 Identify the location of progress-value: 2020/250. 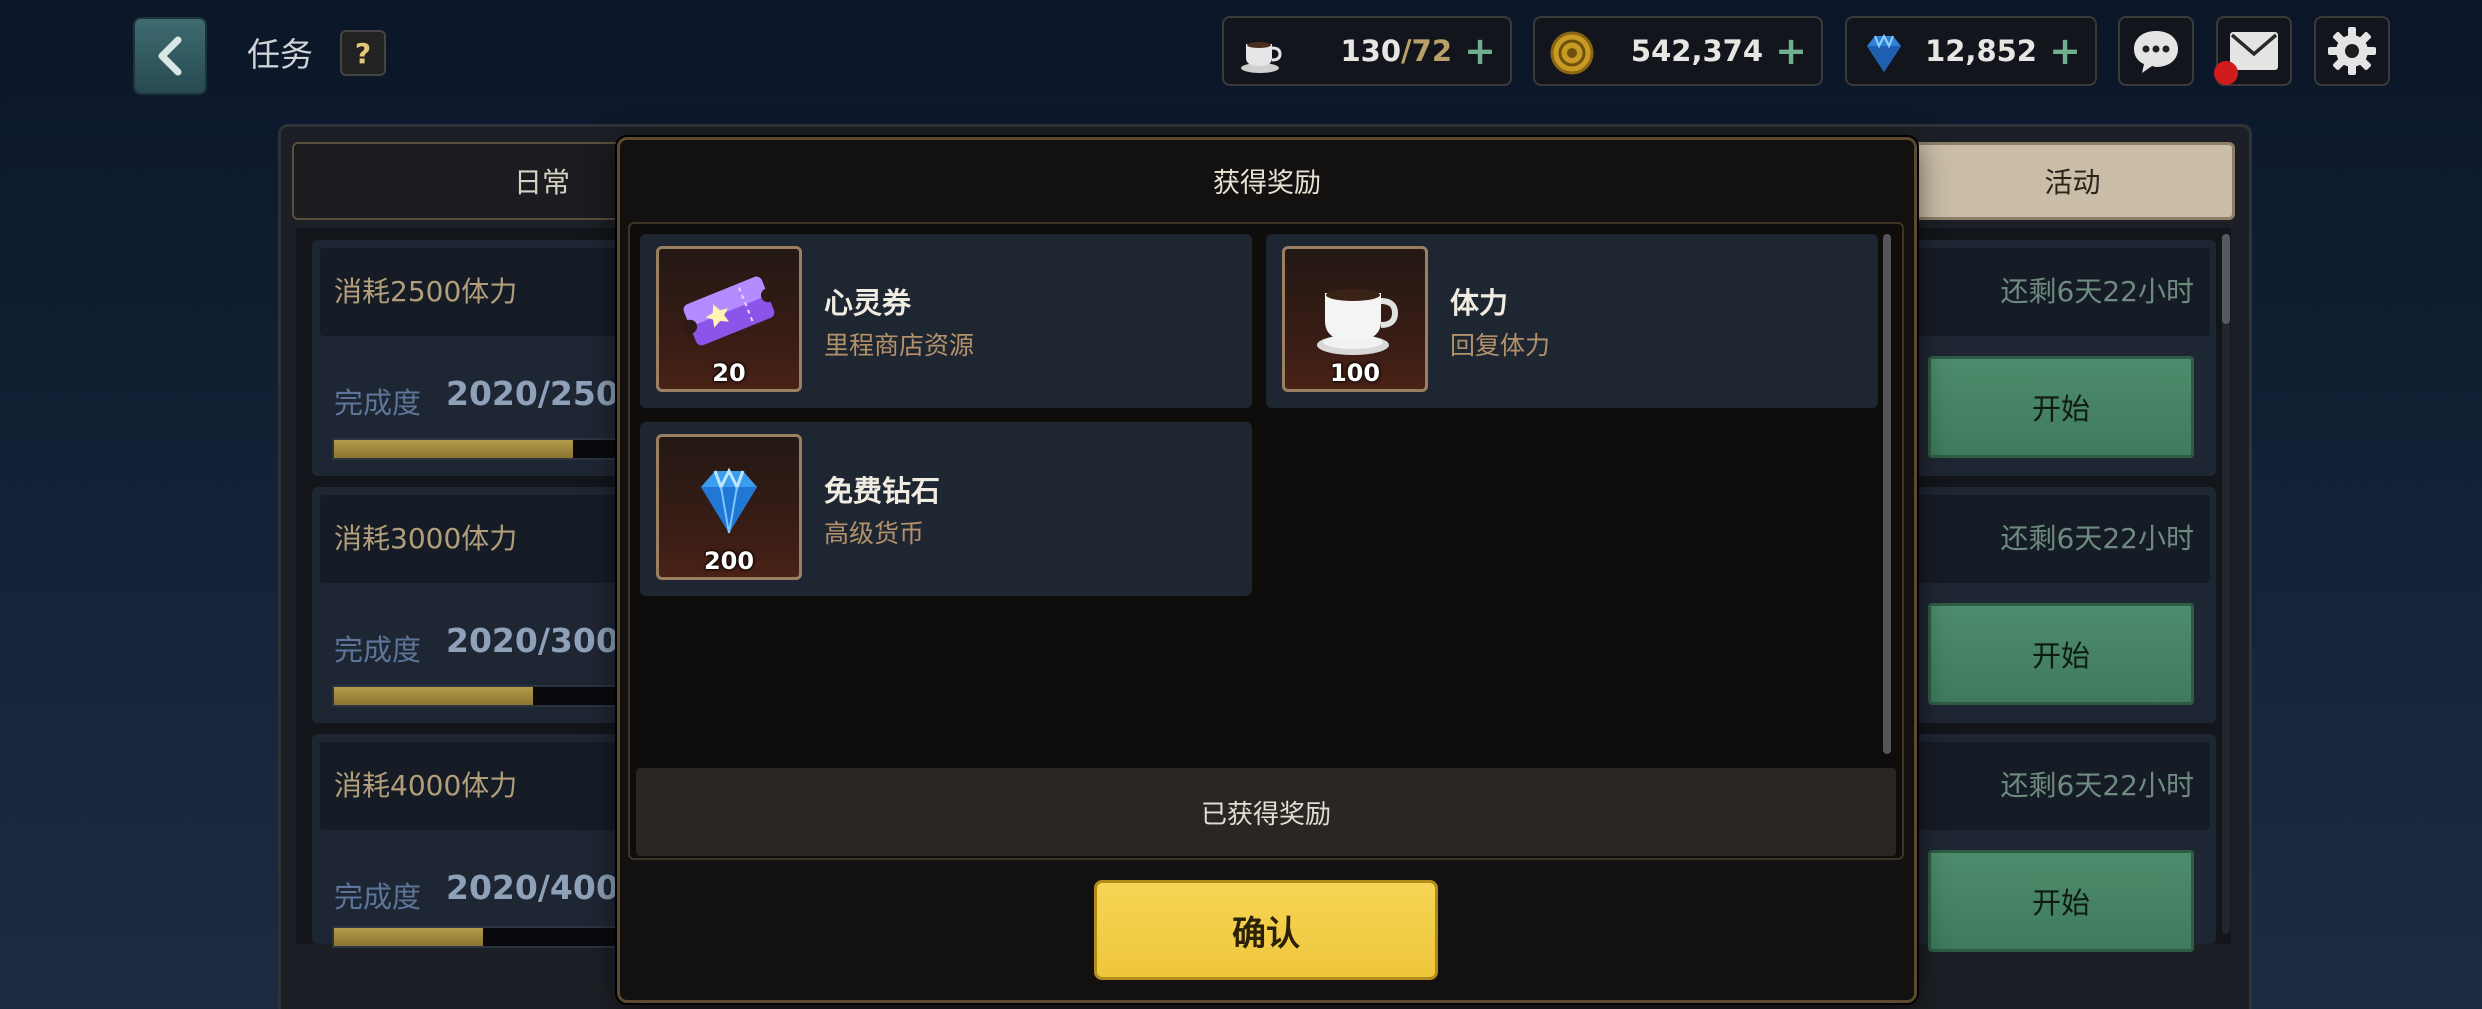
(532, 393).